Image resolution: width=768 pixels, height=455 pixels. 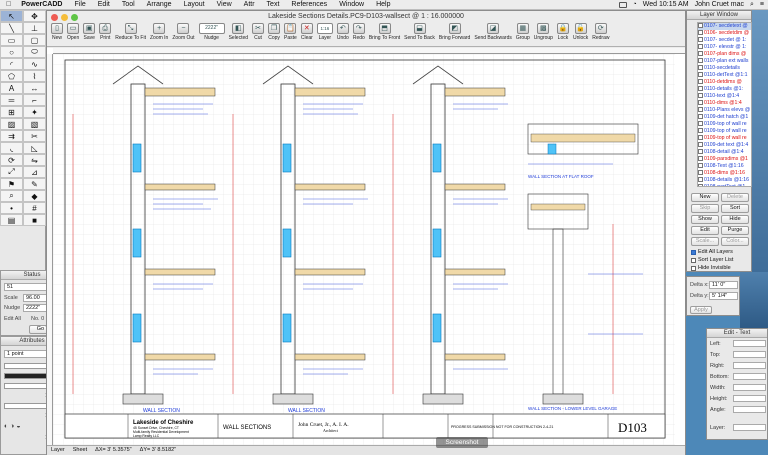 What do you see at coordinates (711, 268) in the screenshot?
I see `hide-invisible-checkbox: Hide Invisible` at bounding box center [711, 268].